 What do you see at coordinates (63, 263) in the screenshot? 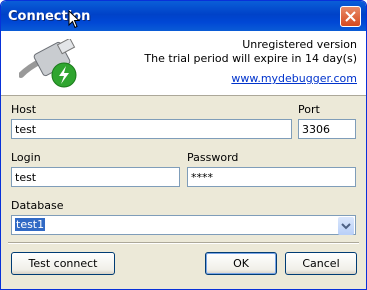
I see `test-connect-button: Test connect` at bounding box center [63, 263].